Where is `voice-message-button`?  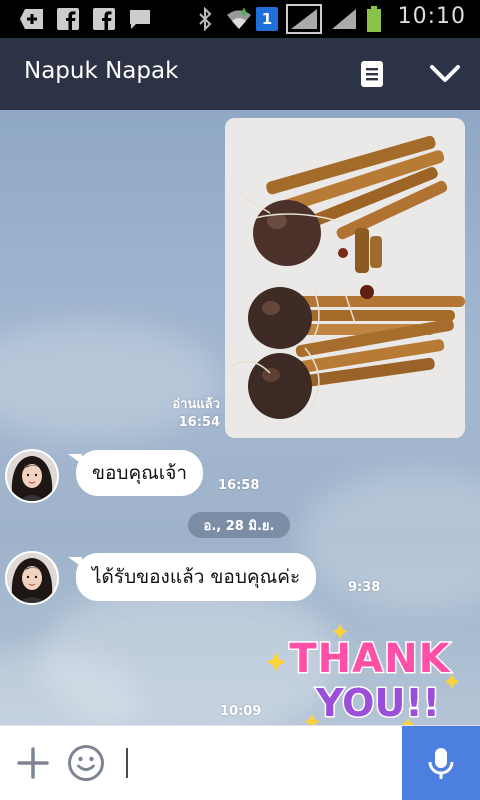
voice-message-button is located at coordinates (441, 763).